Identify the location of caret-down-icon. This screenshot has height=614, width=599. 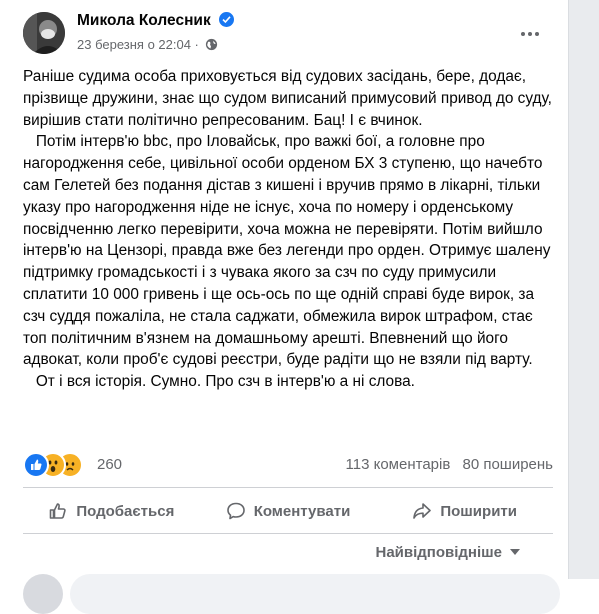
(515, 552).